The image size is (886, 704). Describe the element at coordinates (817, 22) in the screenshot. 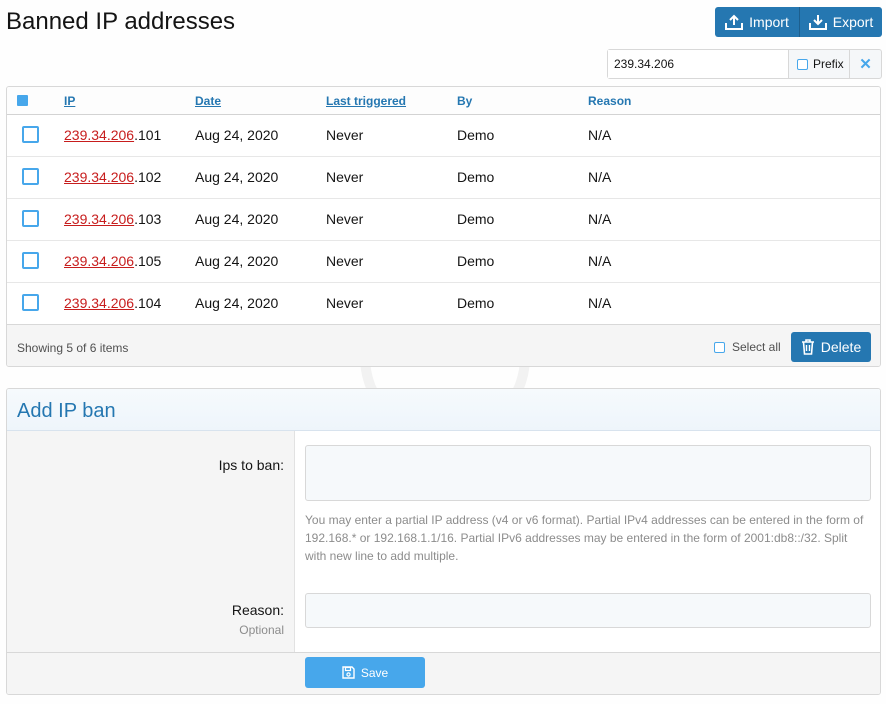

I see `download-icon` at that location.